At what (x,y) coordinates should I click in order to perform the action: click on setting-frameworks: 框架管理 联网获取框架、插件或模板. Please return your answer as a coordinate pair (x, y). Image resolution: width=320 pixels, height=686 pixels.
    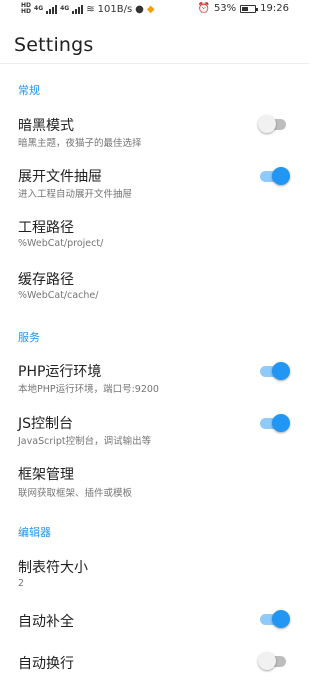
    Looking at the image, I should click on (154, 483).